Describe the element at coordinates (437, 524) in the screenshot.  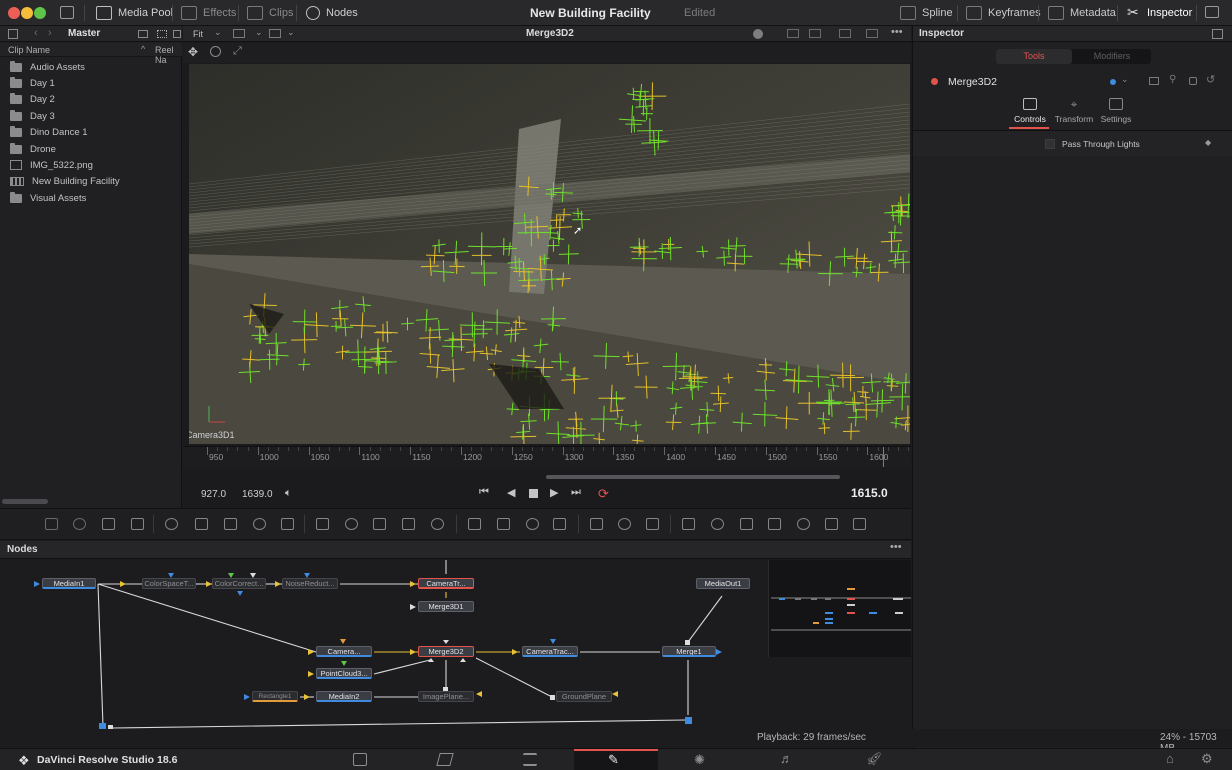
I see `transform-tool-icon` at that location.